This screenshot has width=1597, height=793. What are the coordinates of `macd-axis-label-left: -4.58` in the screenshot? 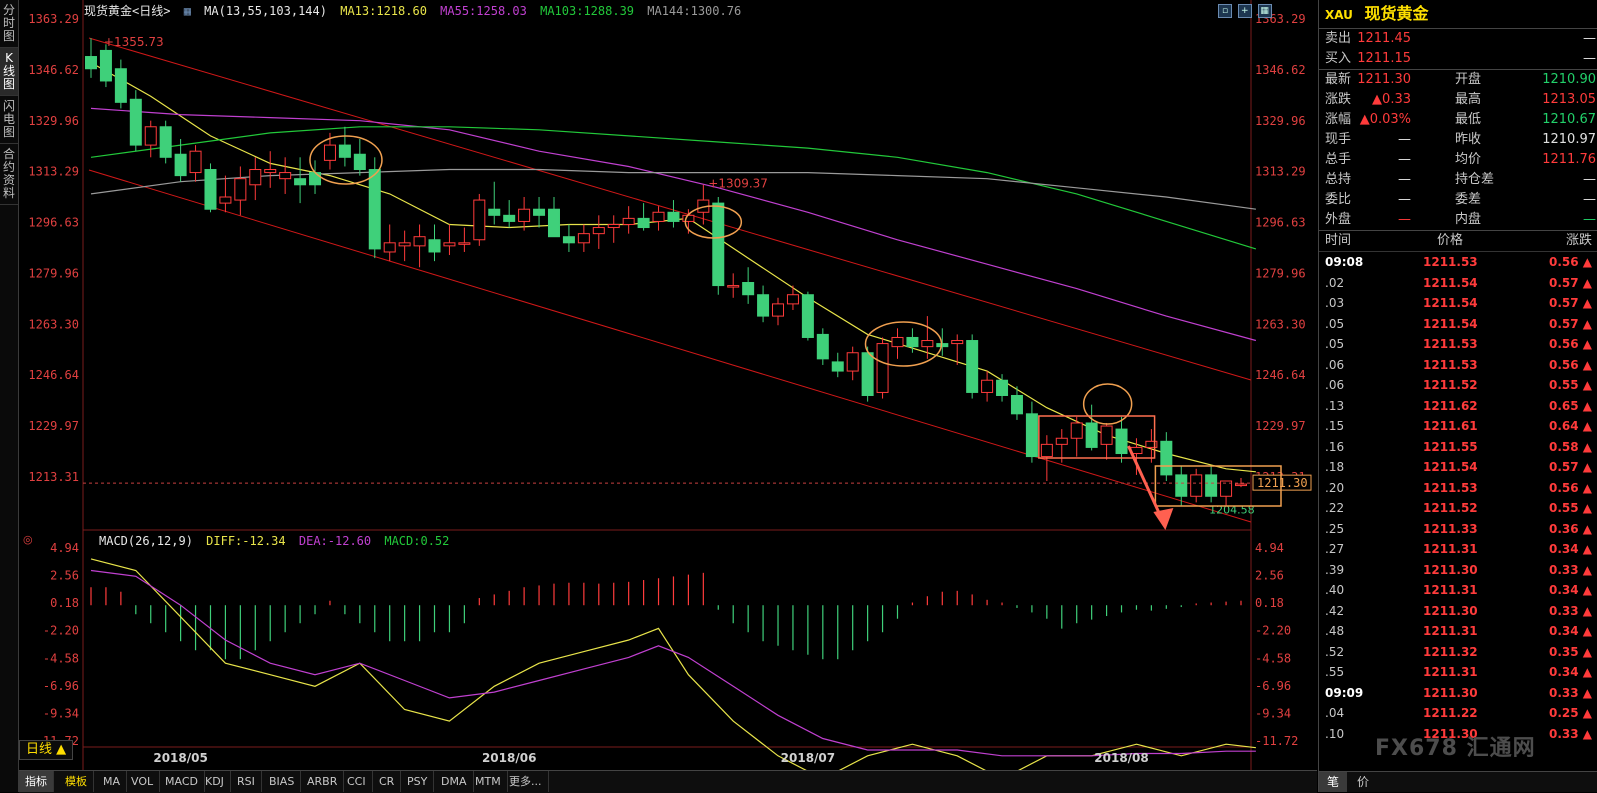 It's located at (61, 658).